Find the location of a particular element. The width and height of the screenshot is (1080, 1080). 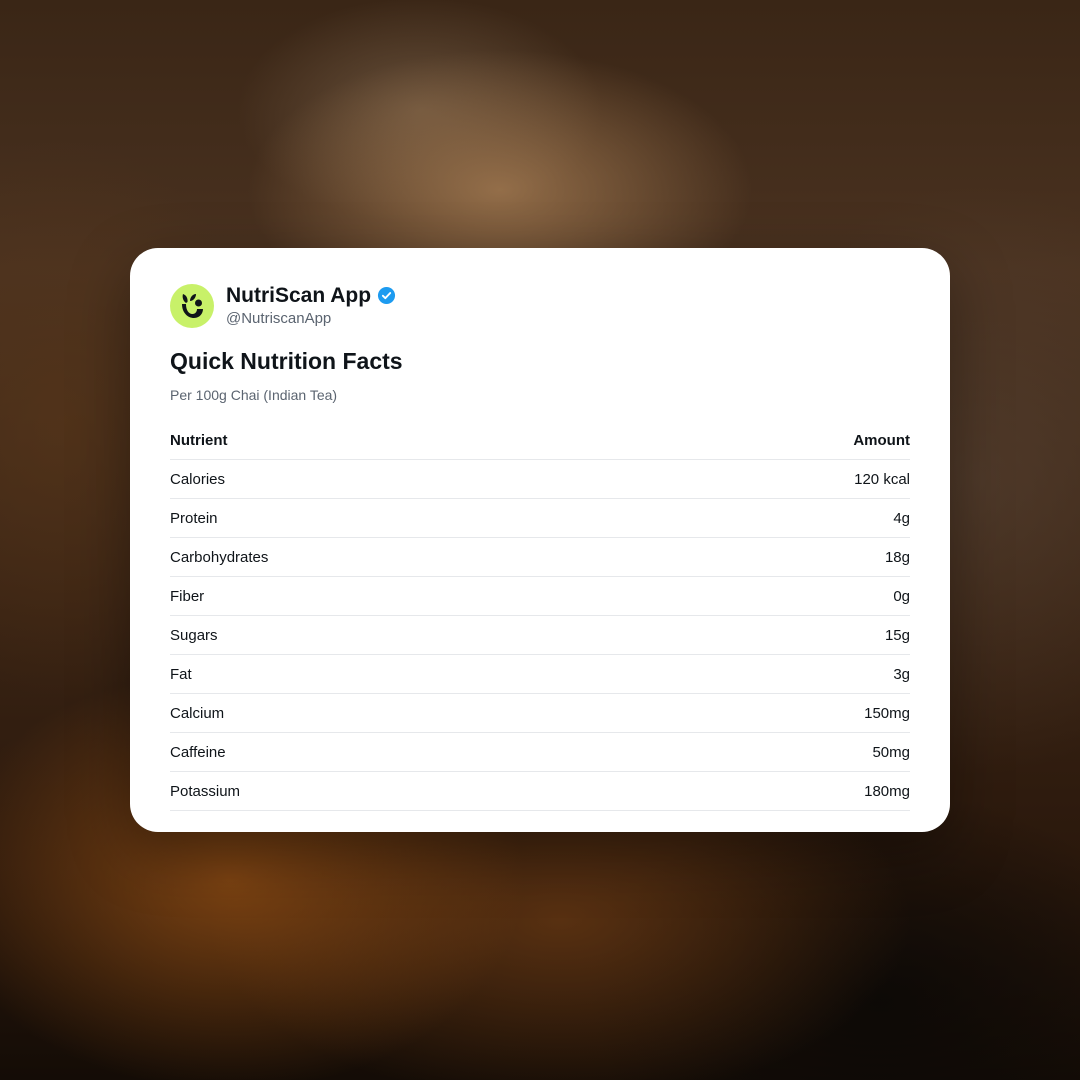

table-row: Caffeine 50mg is located at coordinates (540, 752).